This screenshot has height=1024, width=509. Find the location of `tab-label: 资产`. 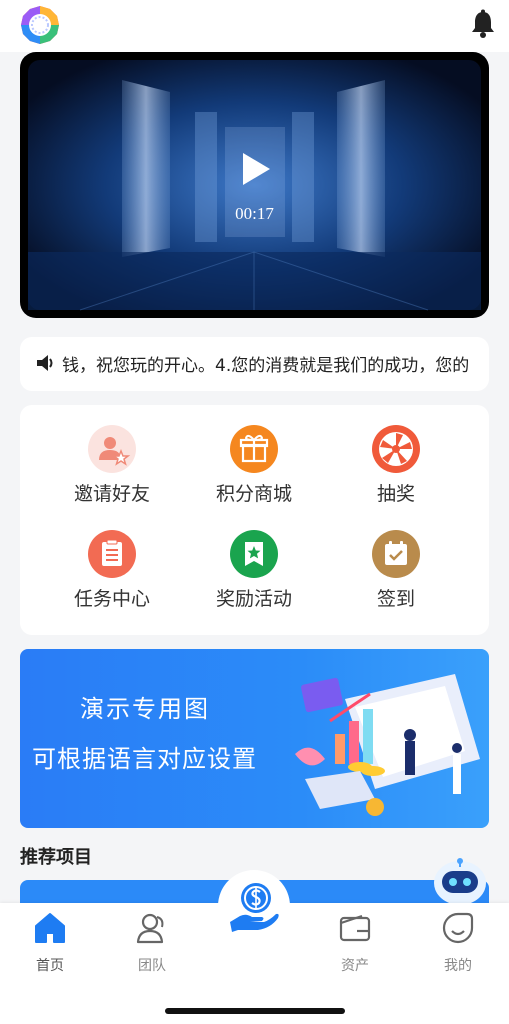

tab-label: 资产 is located at coordinates (355, 966).